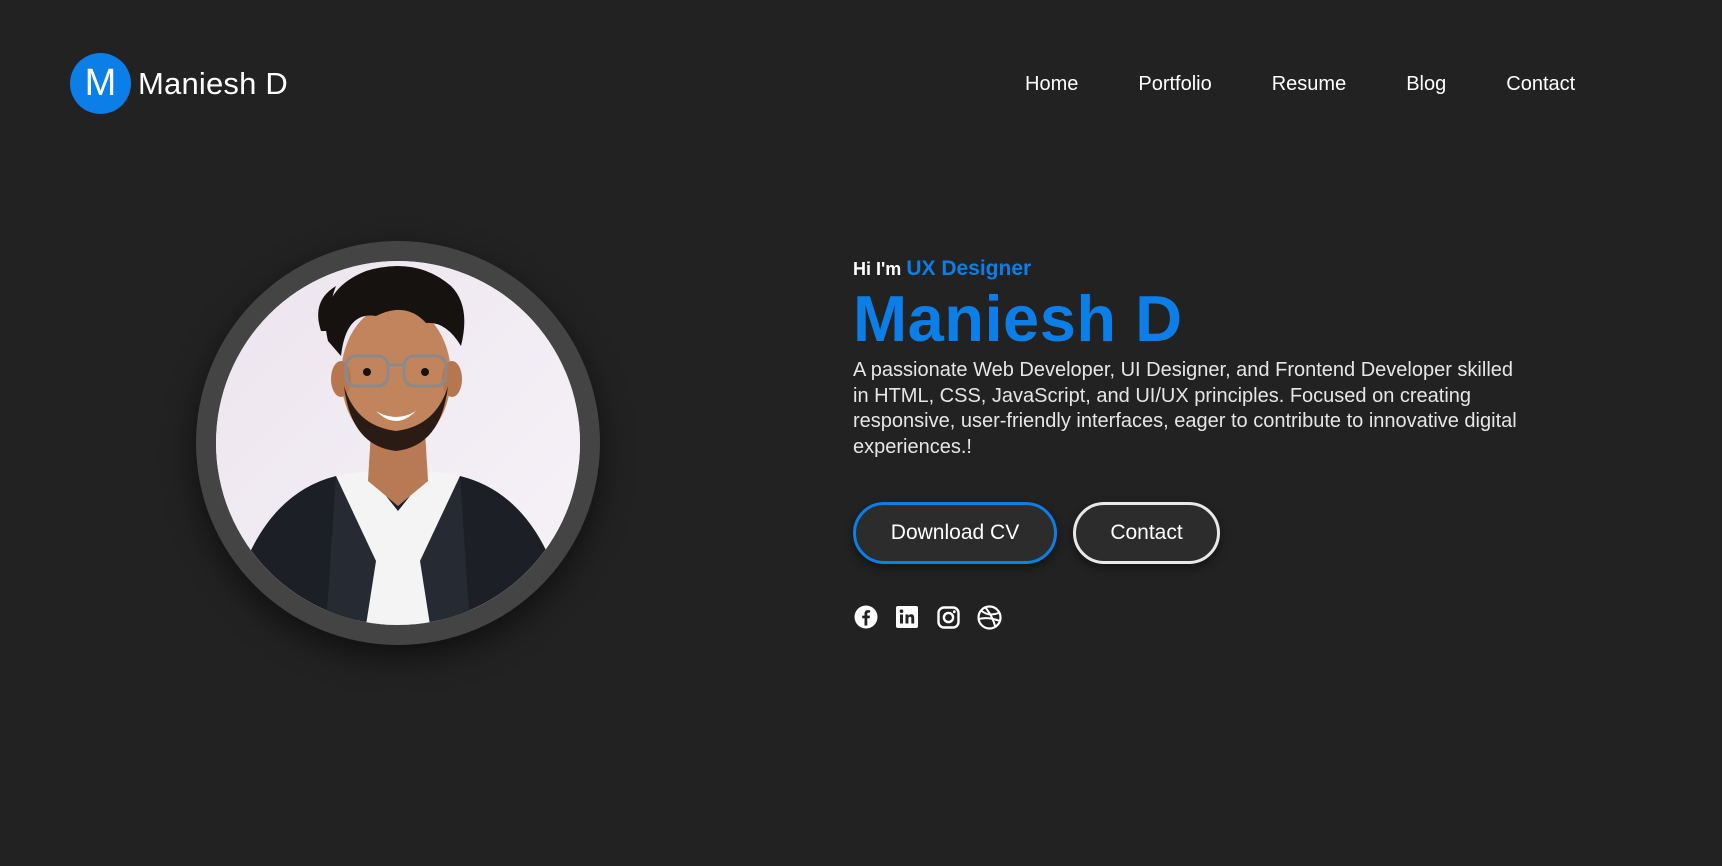  Describe the element at coordinates (1051, 84) in the screenshot. I see `nav-home: Home` at that location.